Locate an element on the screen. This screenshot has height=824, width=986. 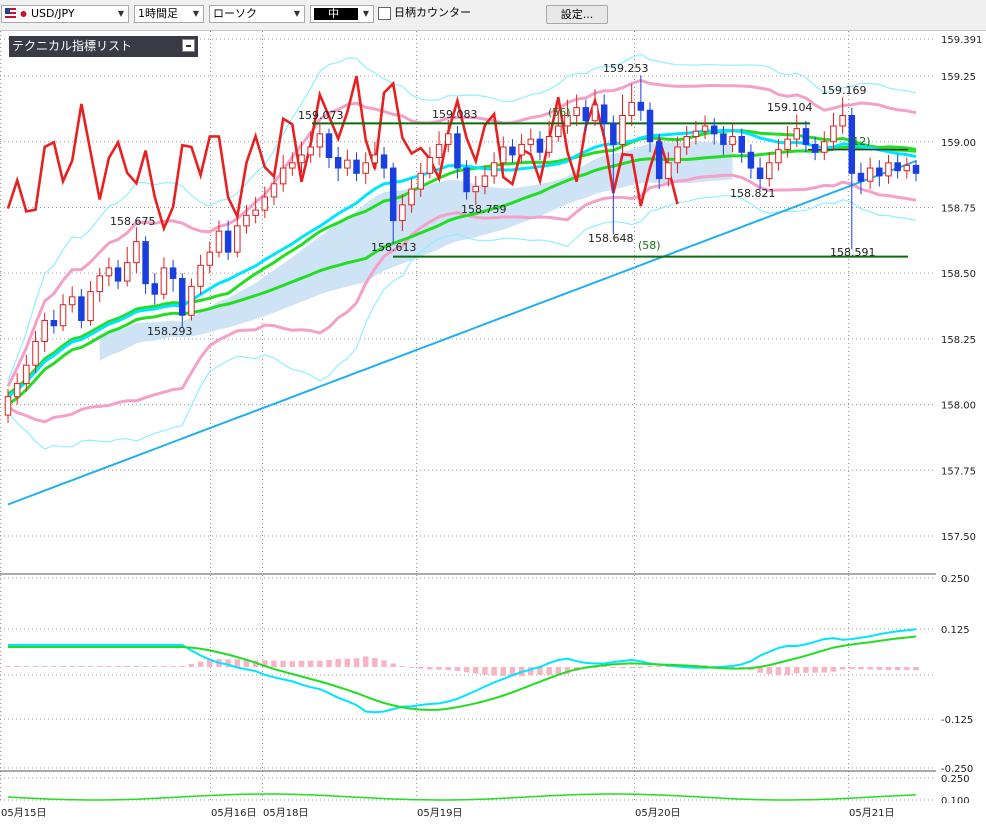
counter-checkbox: 日柄カウンター is located at coordinates (456, 14).